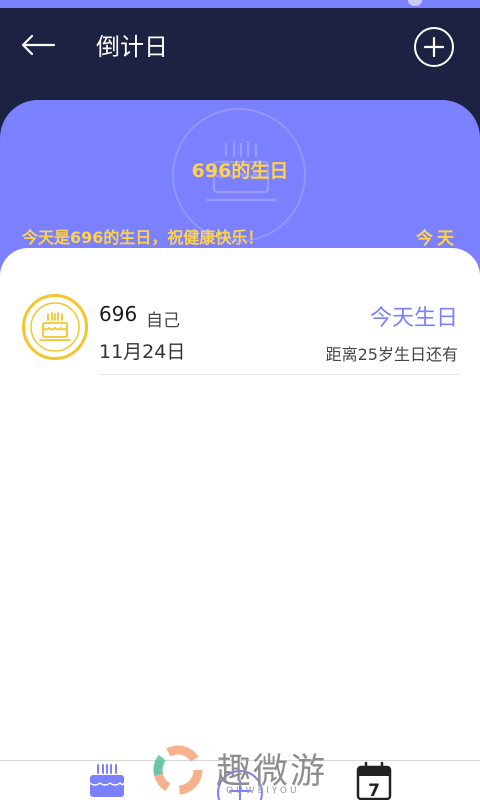 This screenshot has height=800, width=480. I want to click on plus-circle-icon, so click(434, 47).